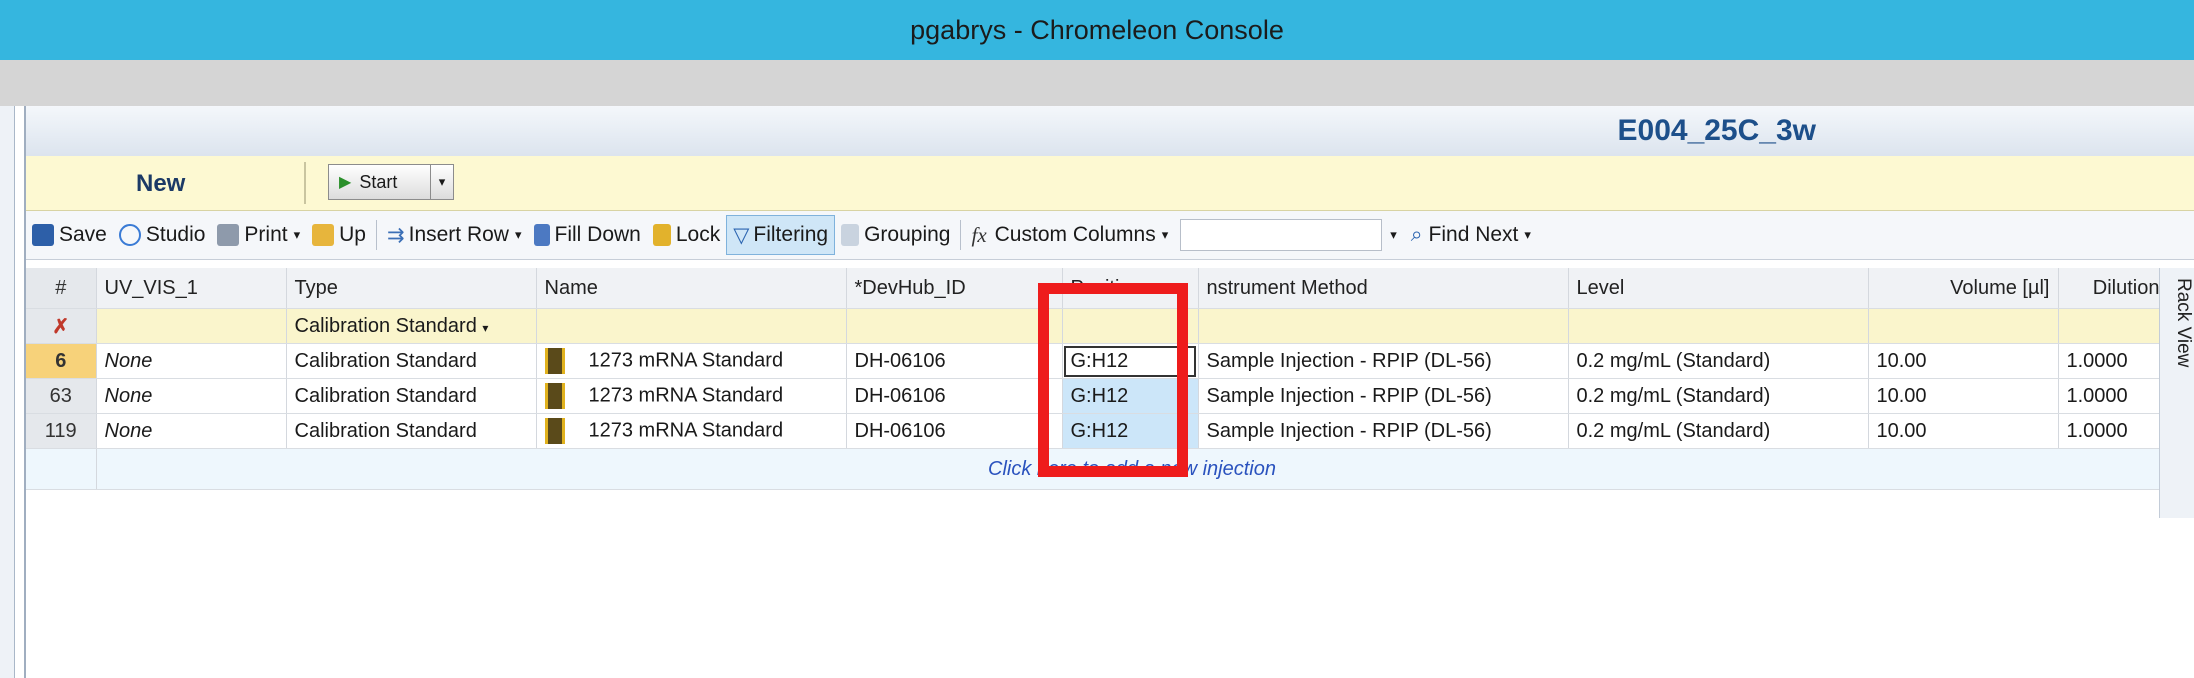  What do you see at coordinates (411, 288) in the screenshot?
I see `column-header-type: Type` at bounding box center [411, 288].